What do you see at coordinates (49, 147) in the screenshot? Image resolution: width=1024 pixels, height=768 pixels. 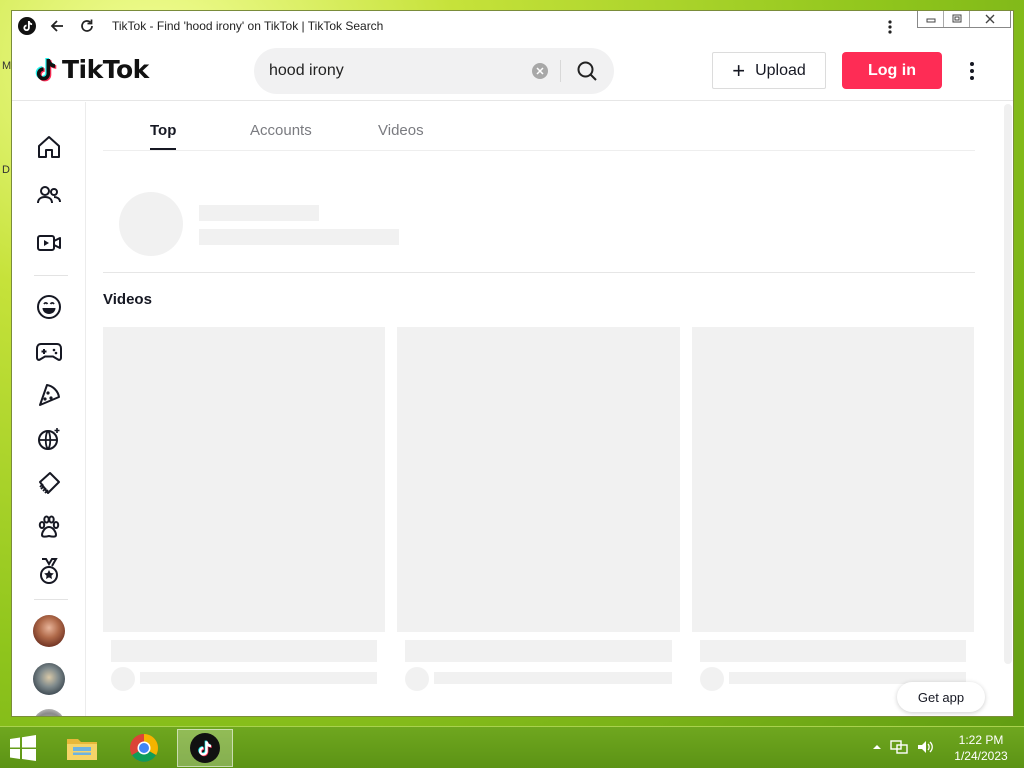 I see `home-icon` at bounding box center [49, 147].